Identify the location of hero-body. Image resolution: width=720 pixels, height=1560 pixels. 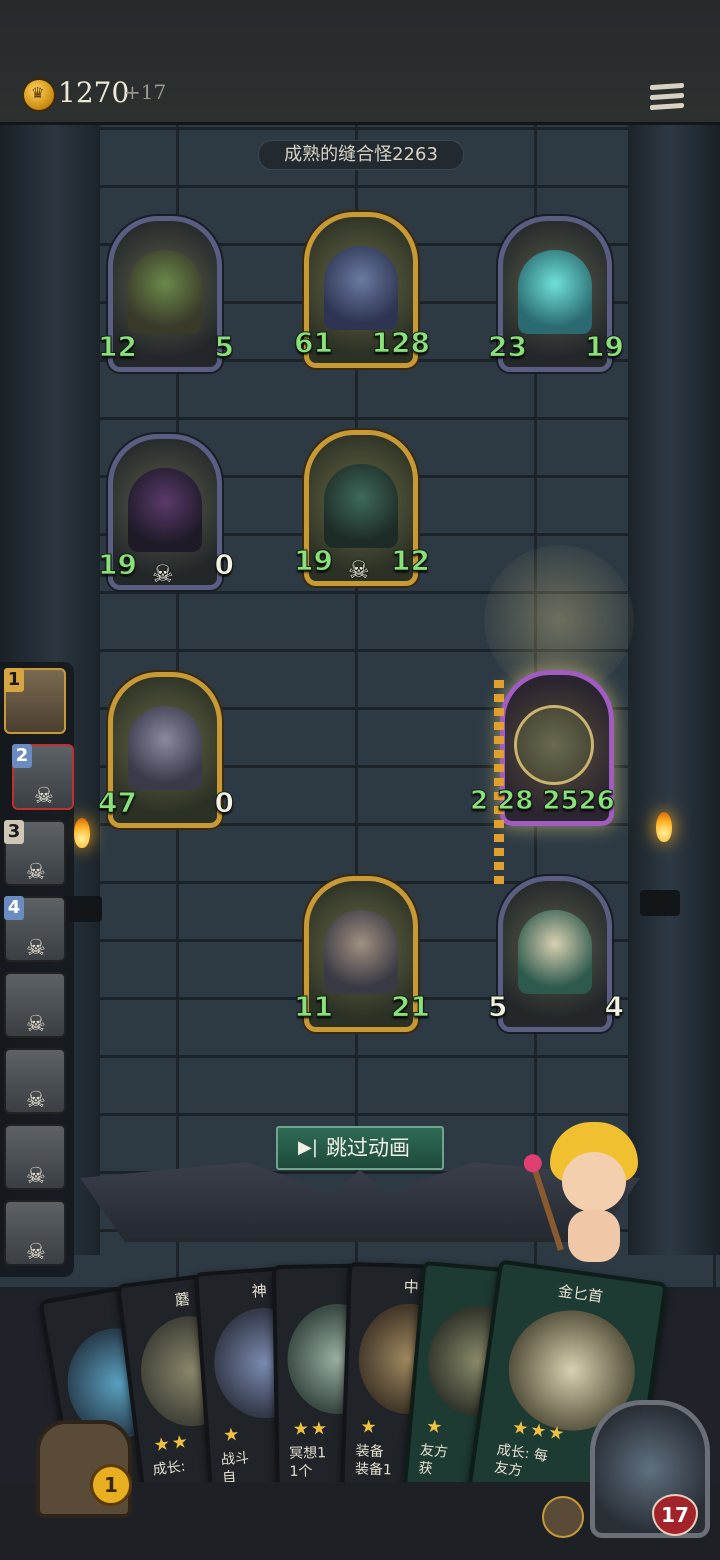
(594, 1236).